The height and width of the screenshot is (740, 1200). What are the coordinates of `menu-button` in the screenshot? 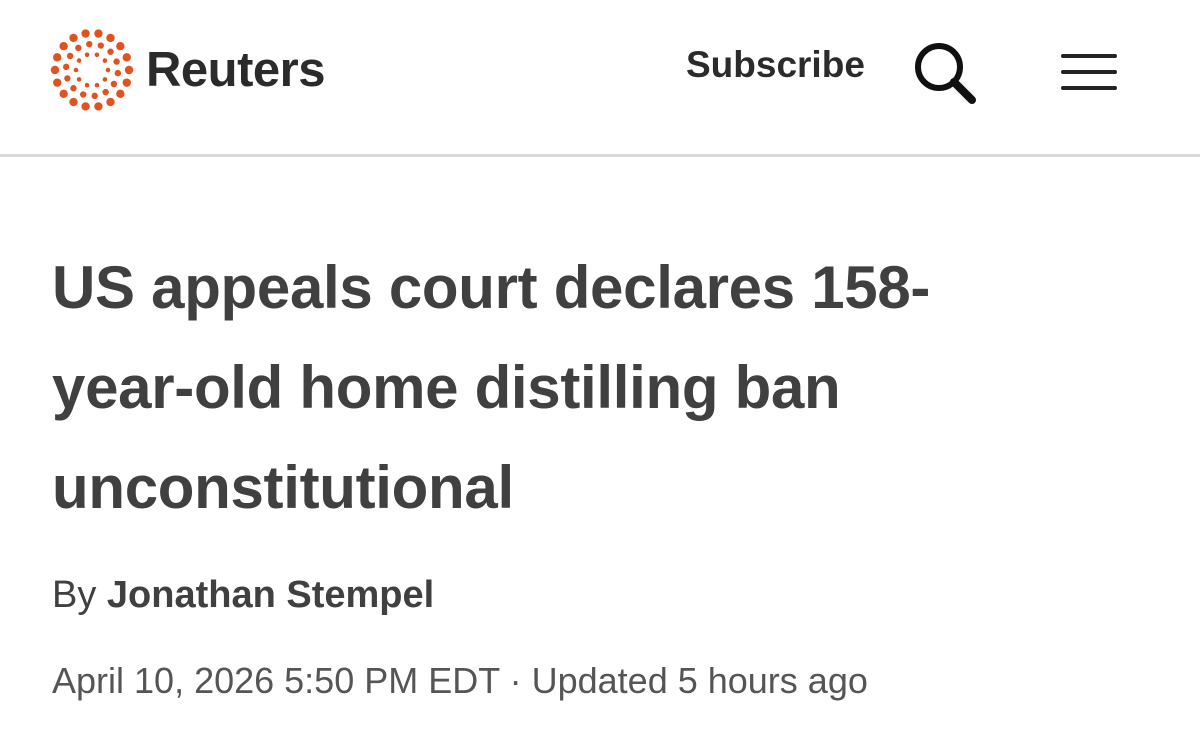 It's located at (1090, 72).